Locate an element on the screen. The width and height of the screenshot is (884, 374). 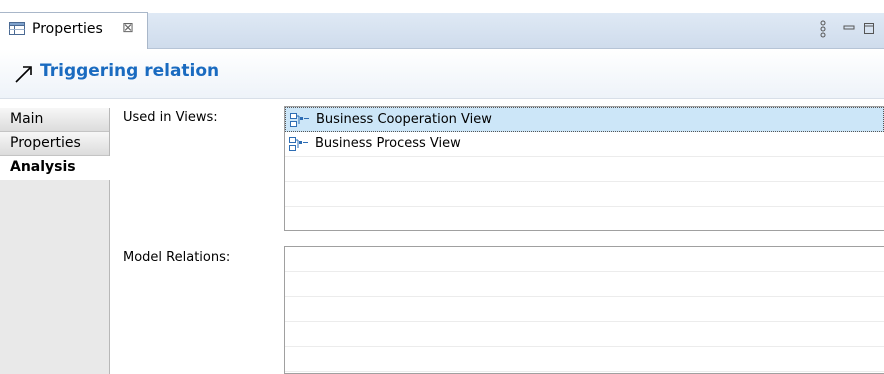
tab-properties: Properties is located at coordinates (54, 144).